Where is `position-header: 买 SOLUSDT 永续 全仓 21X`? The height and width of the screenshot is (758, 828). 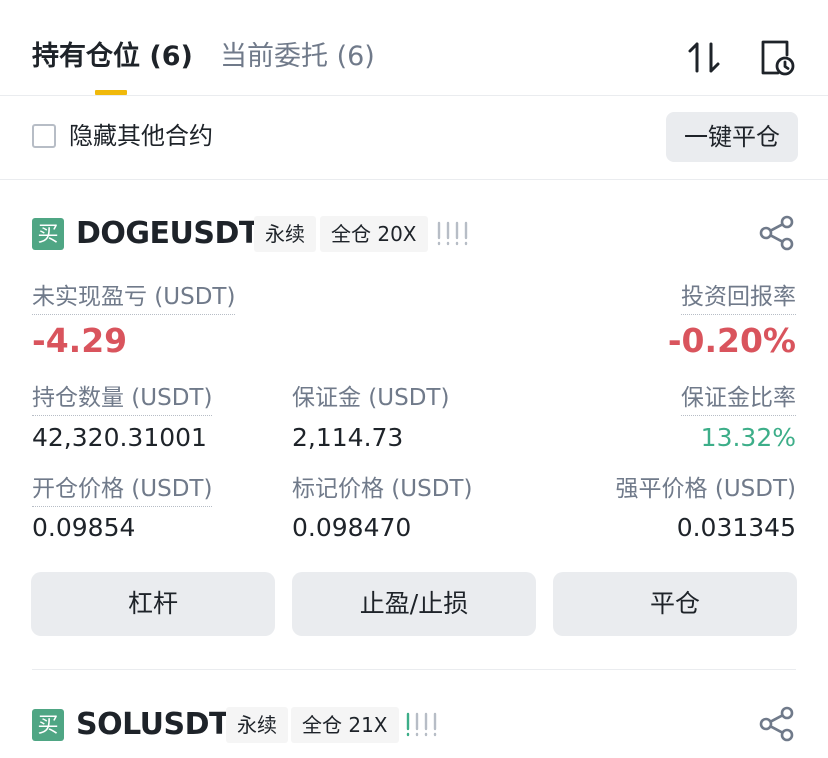 position-header: 买 SOLUSDT 永续 全仓 21X is located at coordinates (414, 727).